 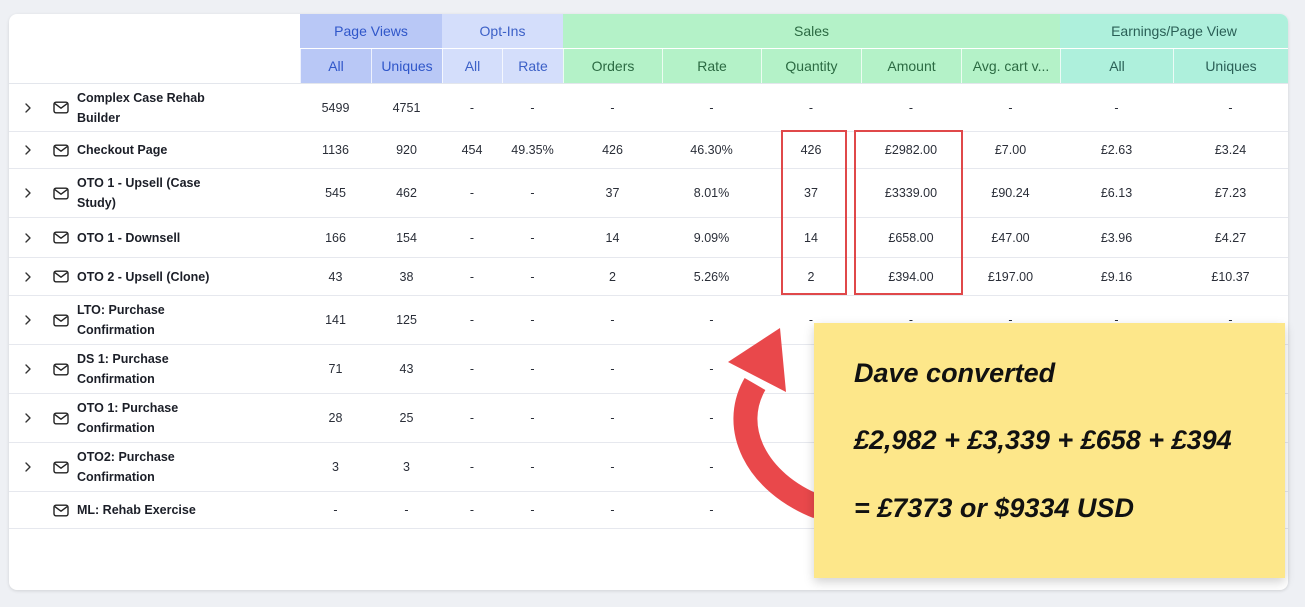 What do you see at coordinates (1010, 276) in the screenshot?
I see `table-cell: £197.00` at bounding box center [1010, 276].